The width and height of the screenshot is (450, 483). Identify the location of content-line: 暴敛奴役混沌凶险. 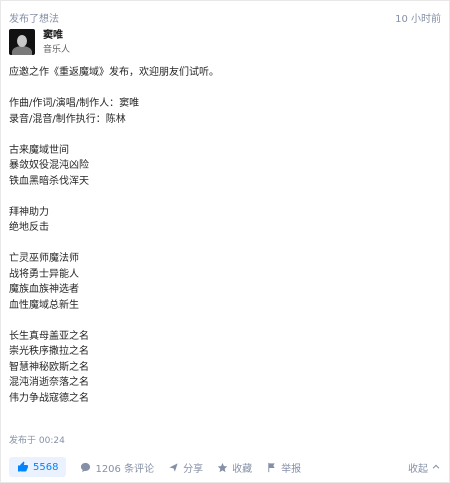
(49, 165).